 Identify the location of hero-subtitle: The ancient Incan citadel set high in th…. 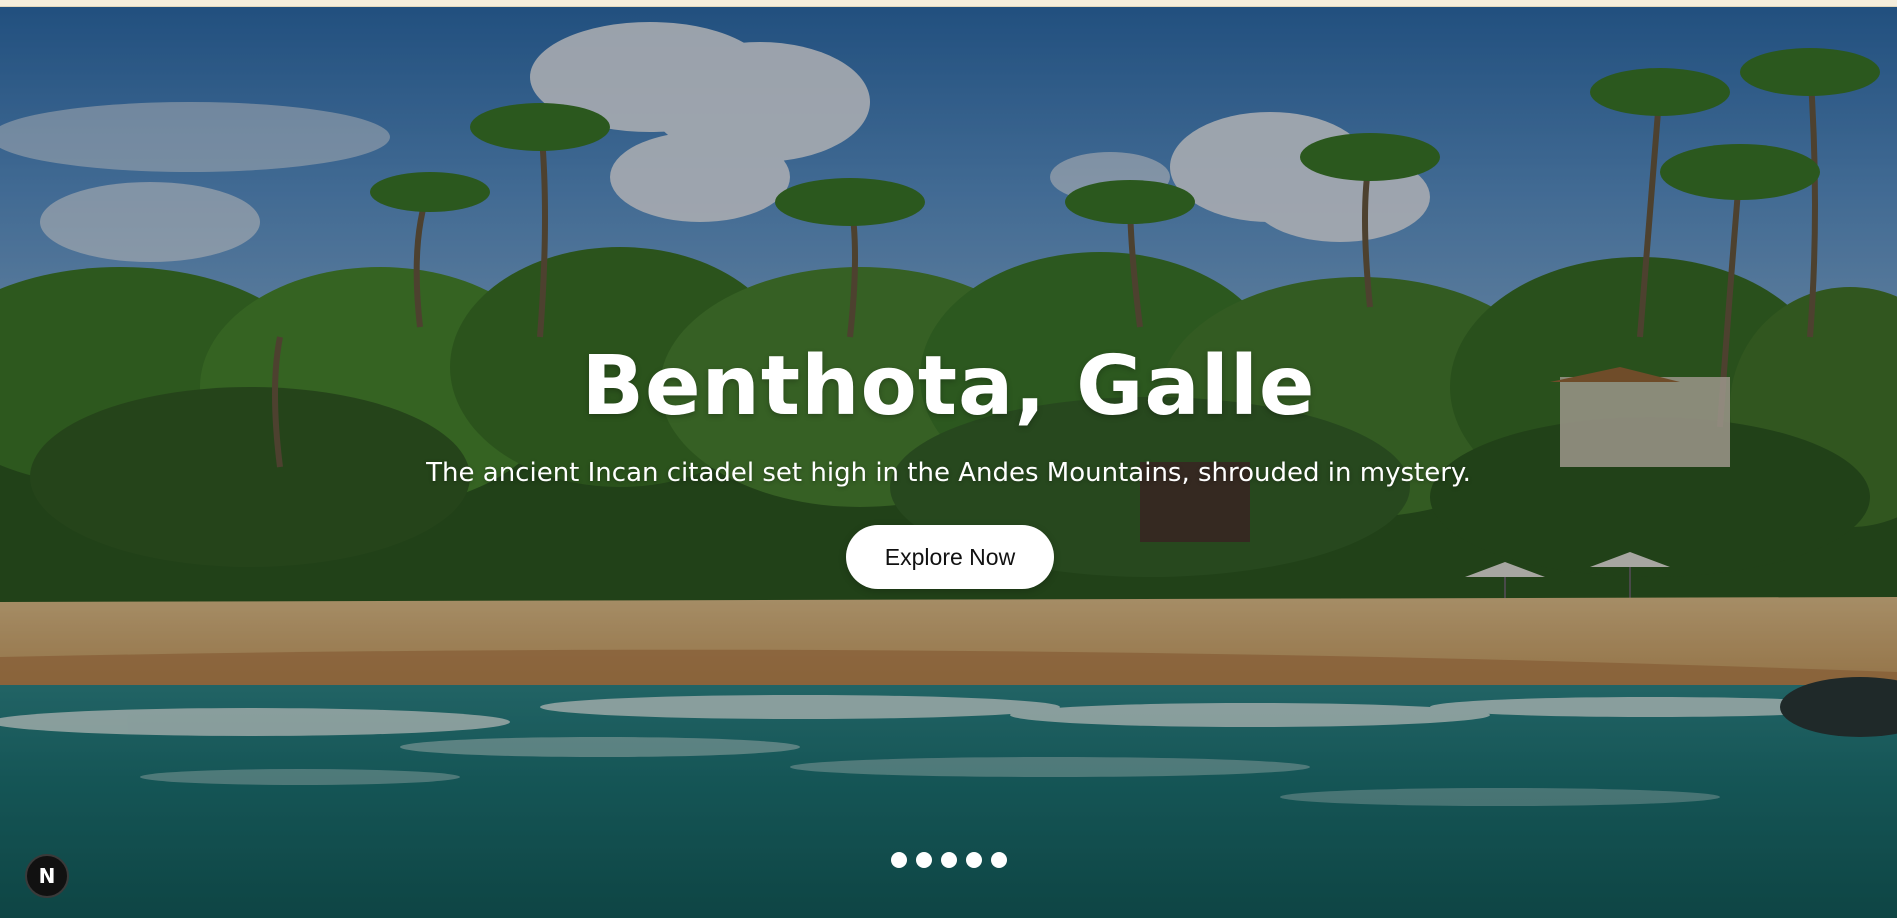
(948, 473).